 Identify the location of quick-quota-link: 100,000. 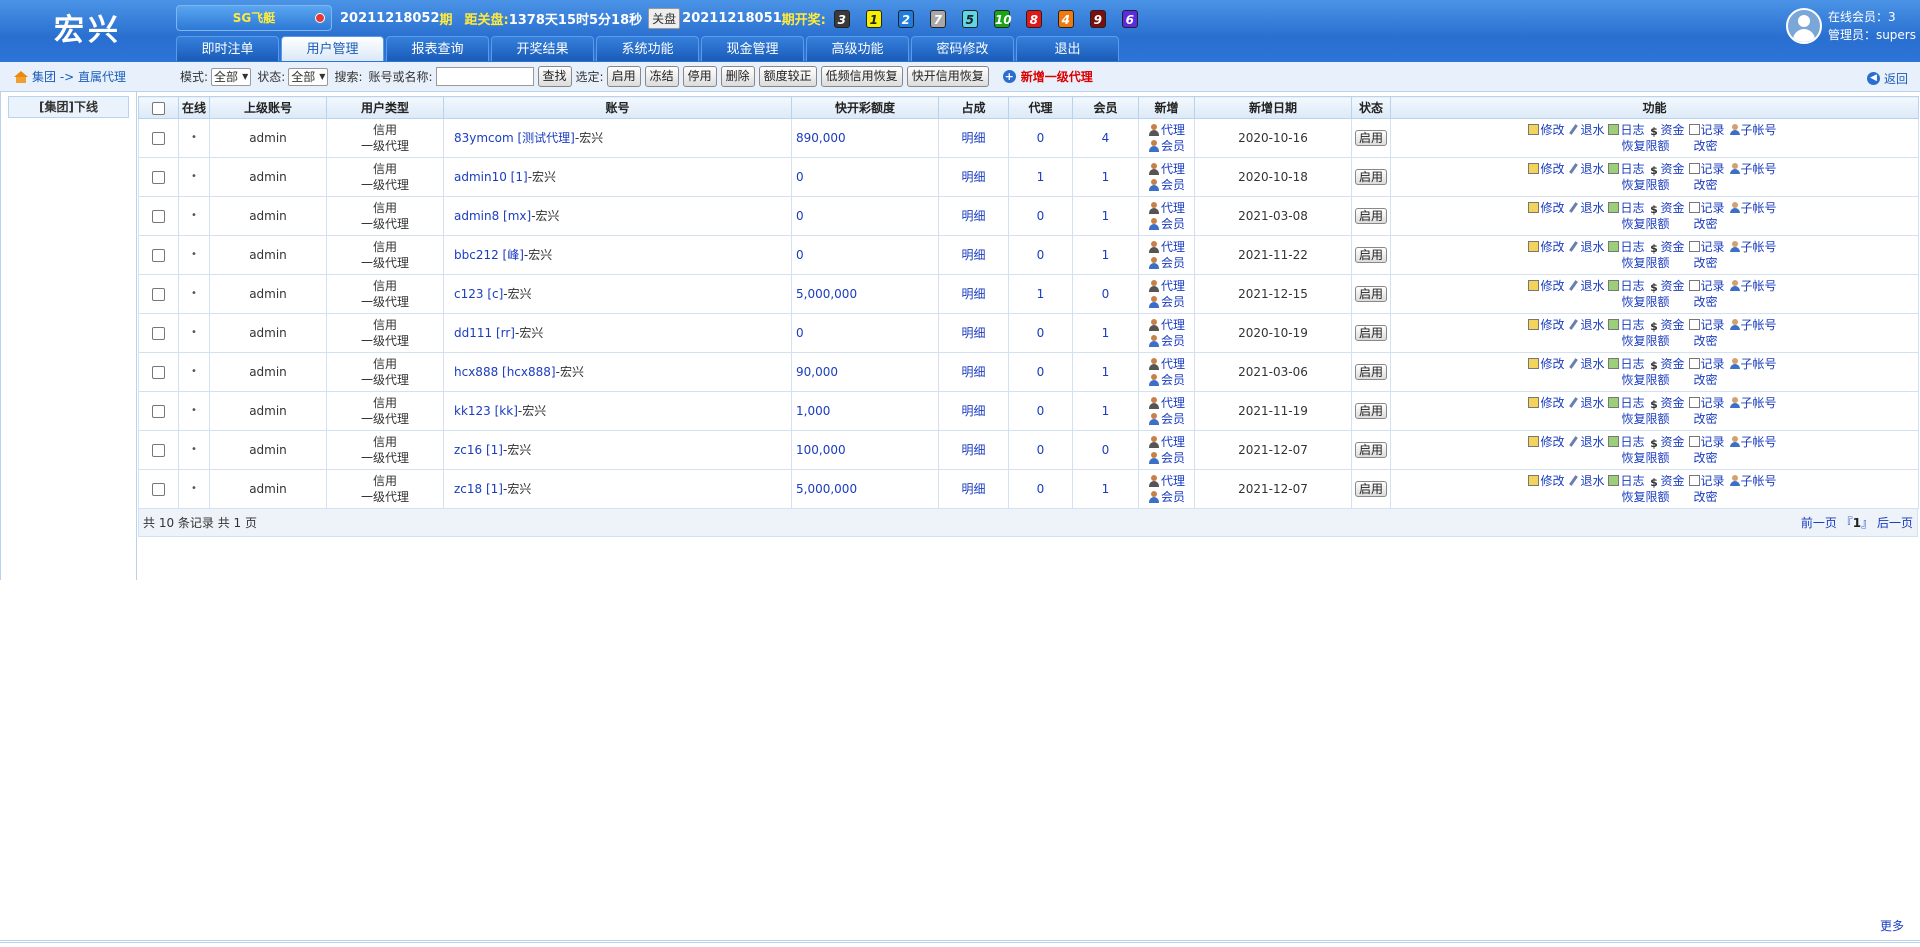
(865, 450).